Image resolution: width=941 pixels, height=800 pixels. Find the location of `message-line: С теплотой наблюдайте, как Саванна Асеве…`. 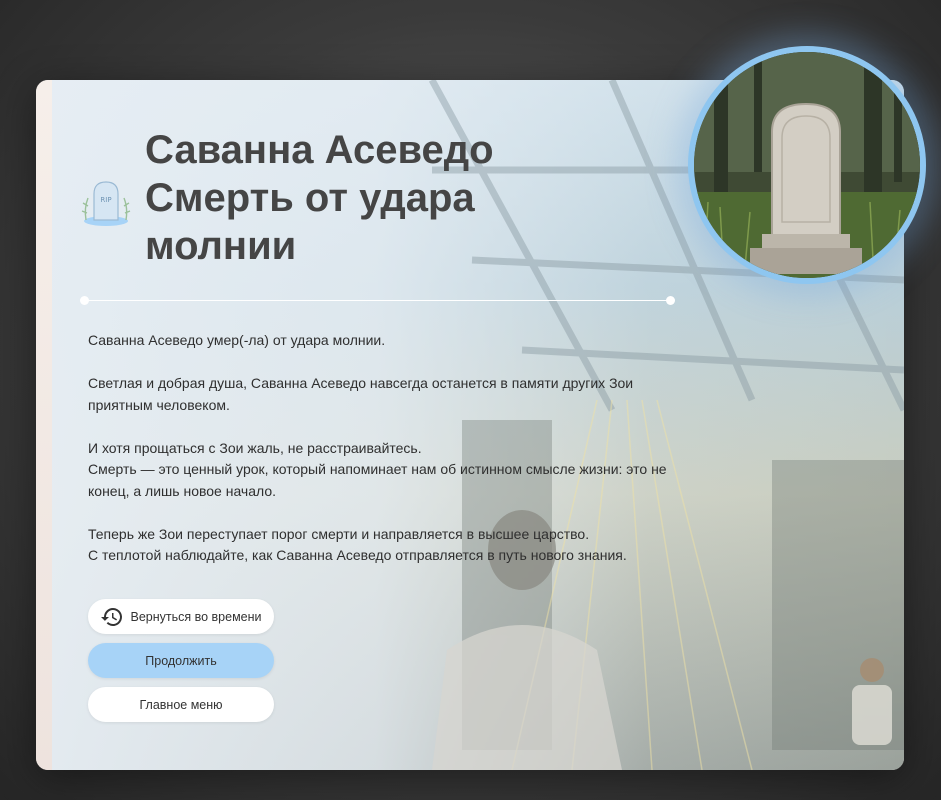

message-line: С теплотой наблюдайте, как Саванна Асеве… is located at coordinates (357, 555).